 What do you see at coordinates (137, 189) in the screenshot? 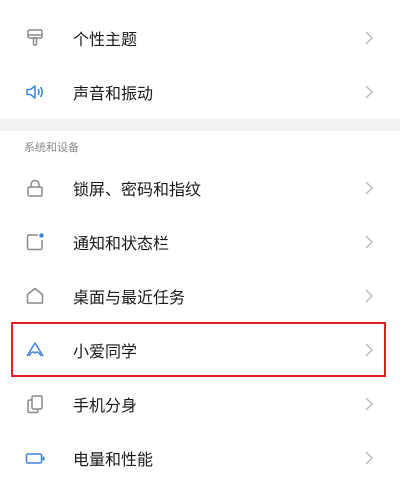
I see `settings-item-label: 锁屏、密码和指纹` at bounding box center [137, 189].